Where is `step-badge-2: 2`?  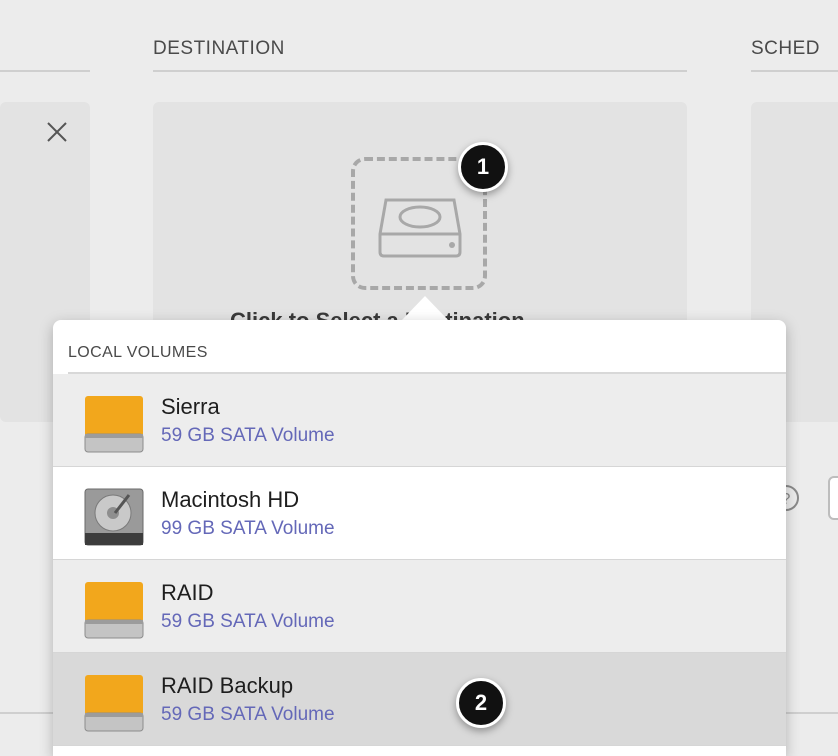
step-badge-2: 2 is located at coordinates (481, 703).